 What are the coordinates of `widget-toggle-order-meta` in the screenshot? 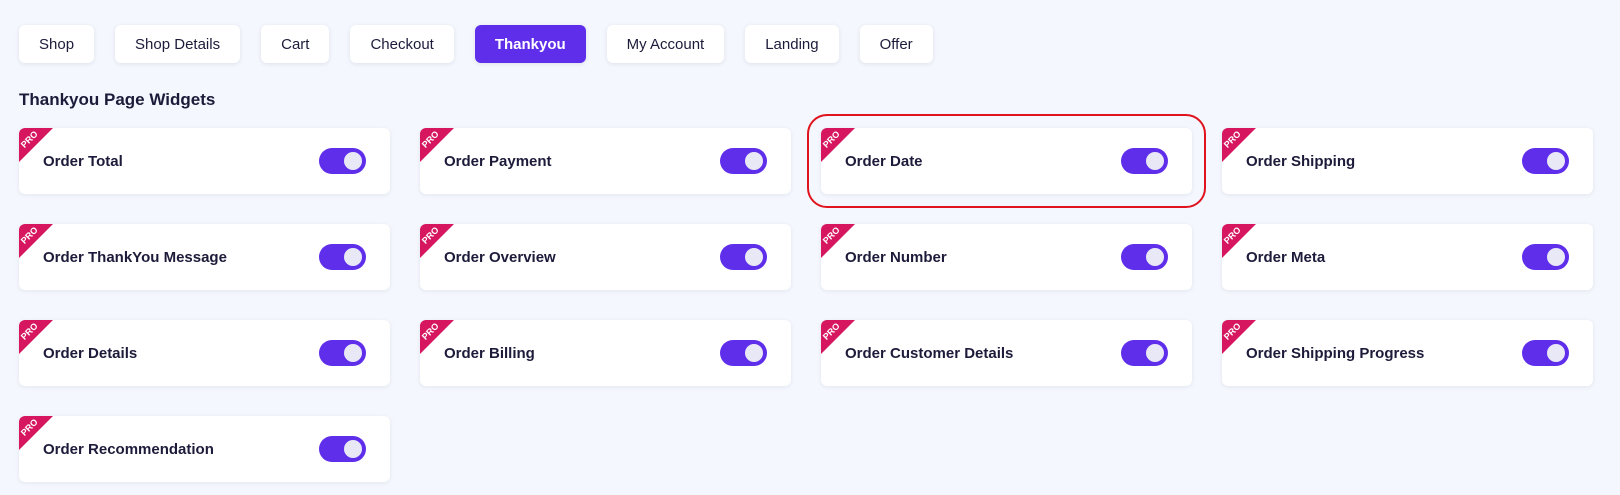 It's located at (1545, 257).